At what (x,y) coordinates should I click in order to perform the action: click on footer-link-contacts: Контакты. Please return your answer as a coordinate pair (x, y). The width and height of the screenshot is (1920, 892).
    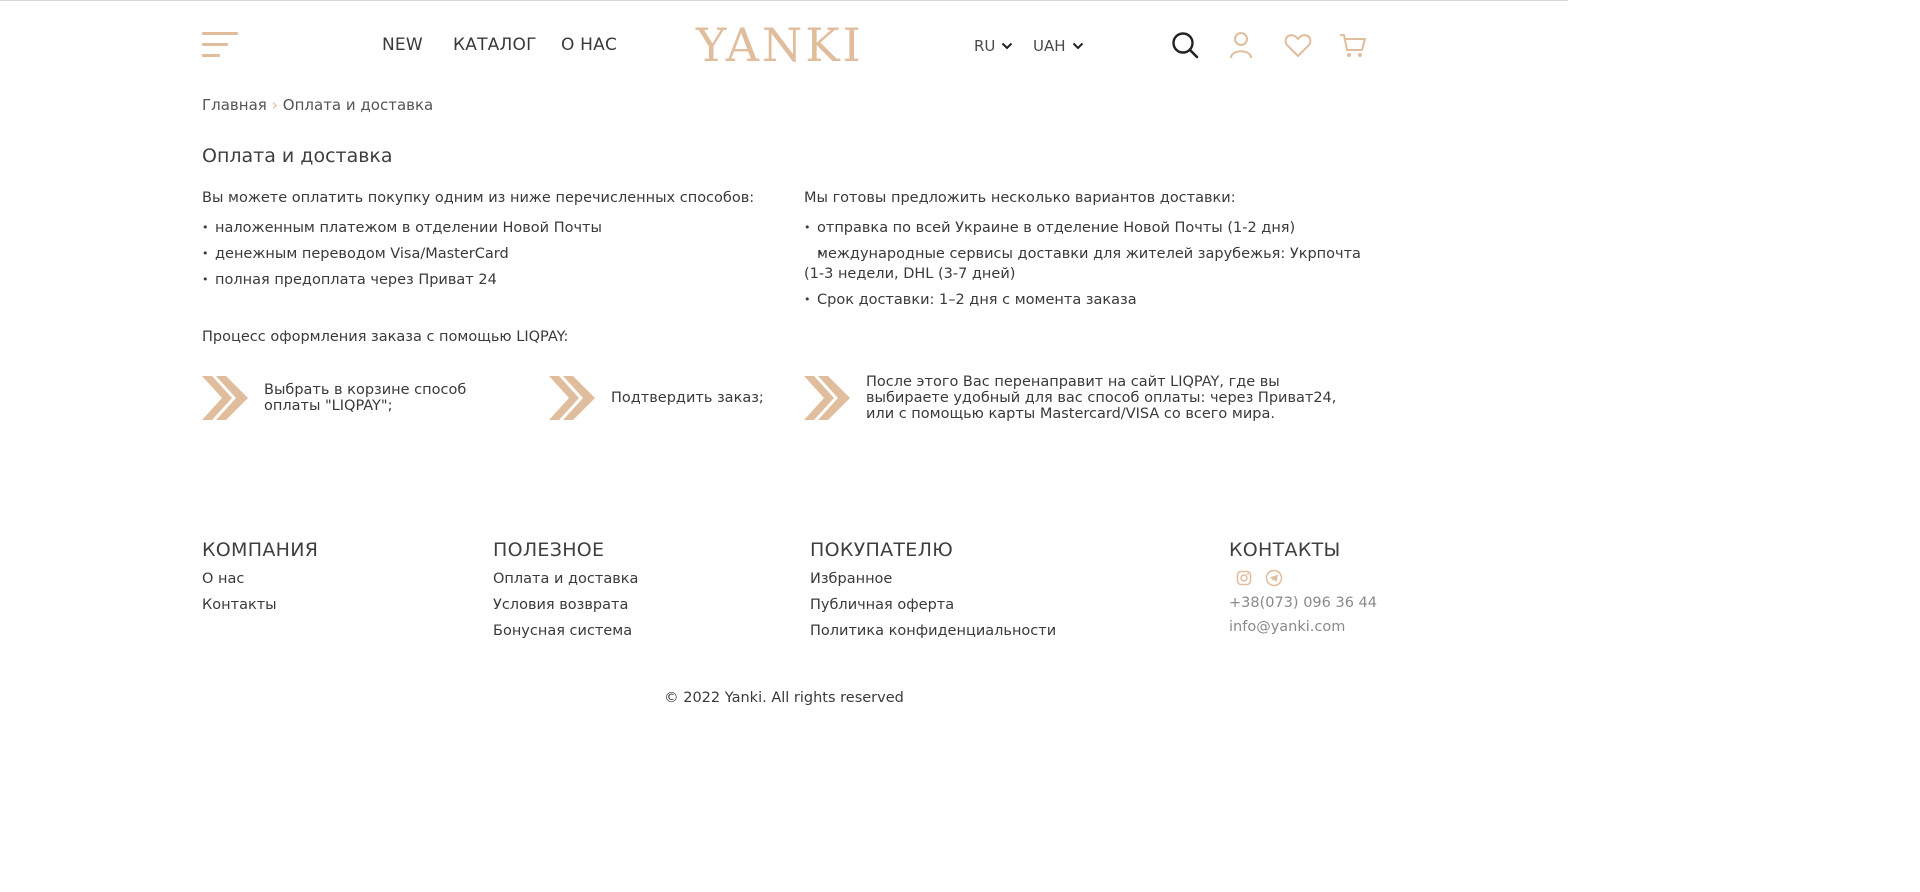
    Looking at the image, I should click on (260, 605).